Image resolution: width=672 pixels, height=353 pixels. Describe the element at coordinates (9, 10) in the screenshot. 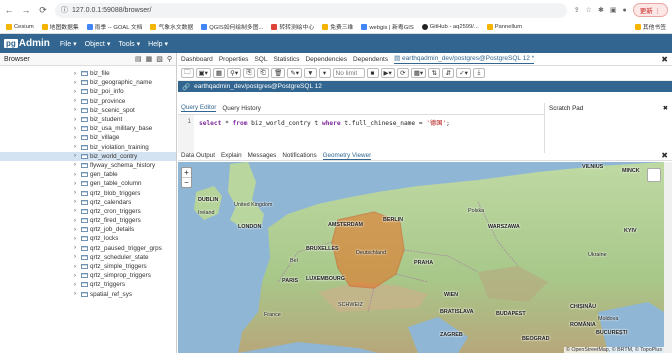

I see `back-icon: ←` at that location.